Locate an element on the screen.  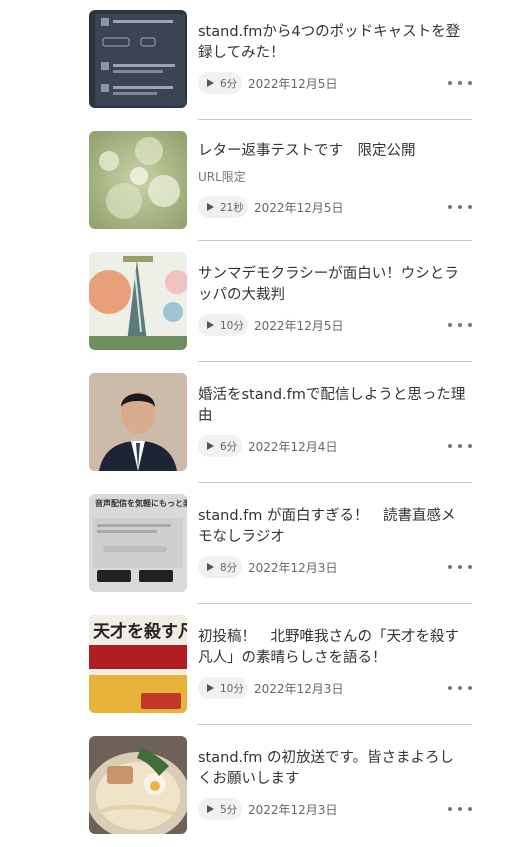
episode-duration: 8分 is located at coordinates (229, 567).